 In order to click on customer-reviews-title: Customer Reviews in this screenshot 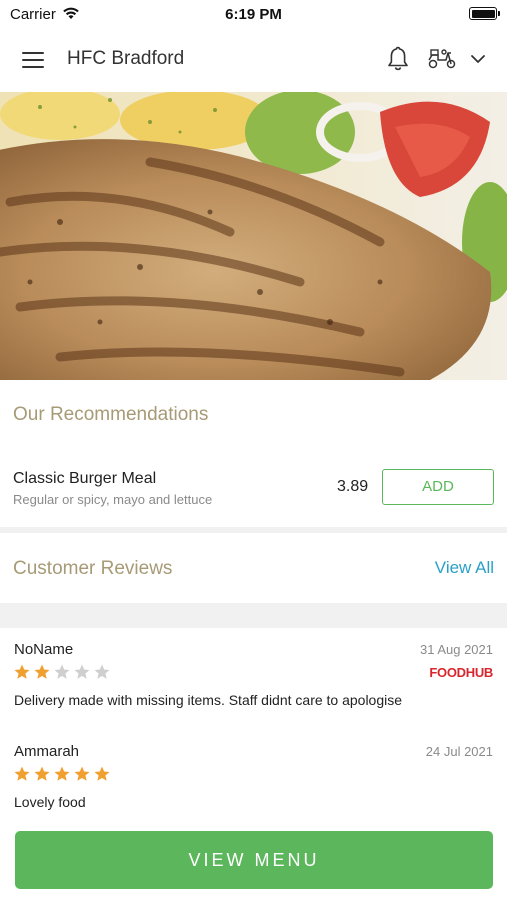, I will do `click(93, 568)`.